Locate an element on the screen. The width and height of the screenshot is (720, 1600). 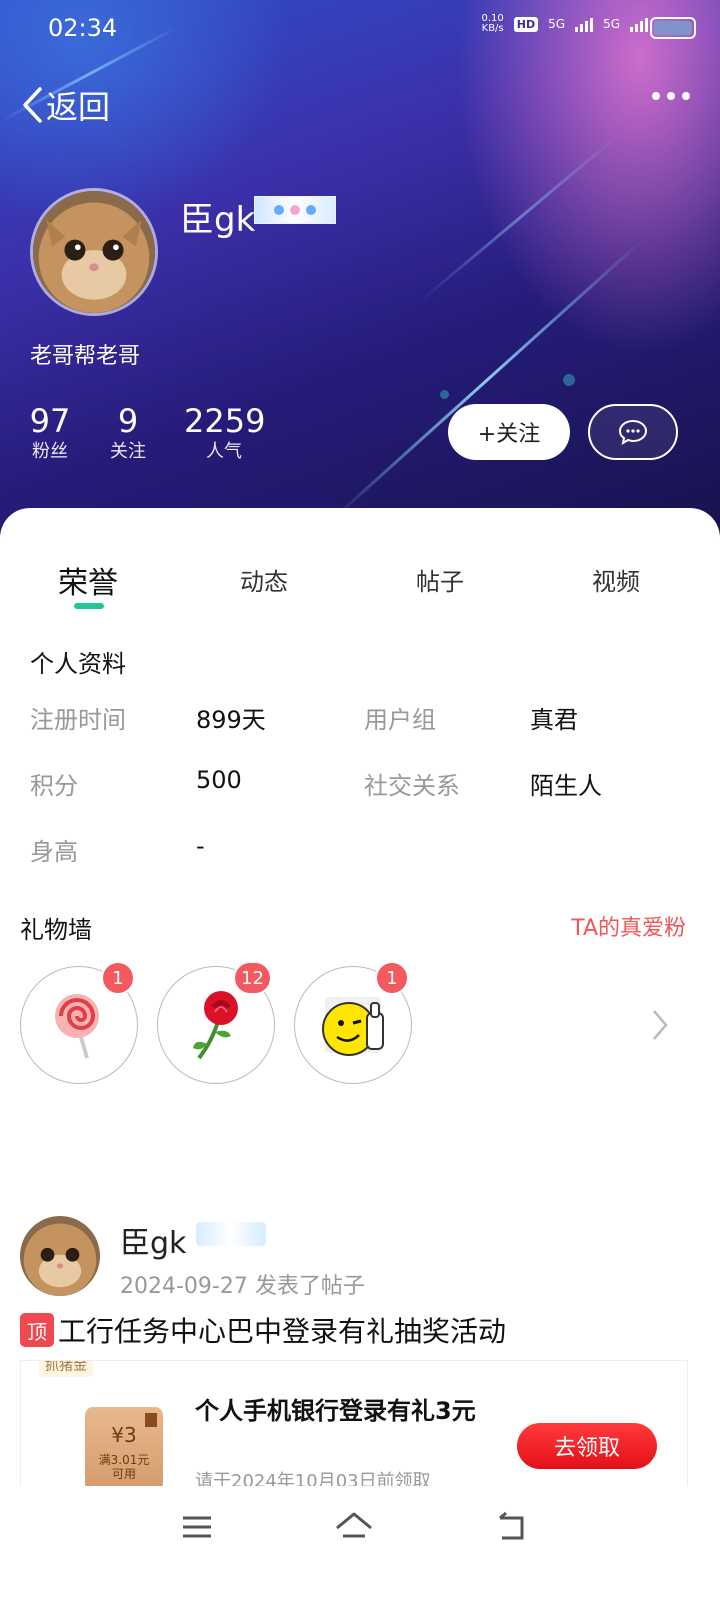
status-bar: 02:34 0.10 KB/s HD 5G 5G is located at coordinates (360, 28).